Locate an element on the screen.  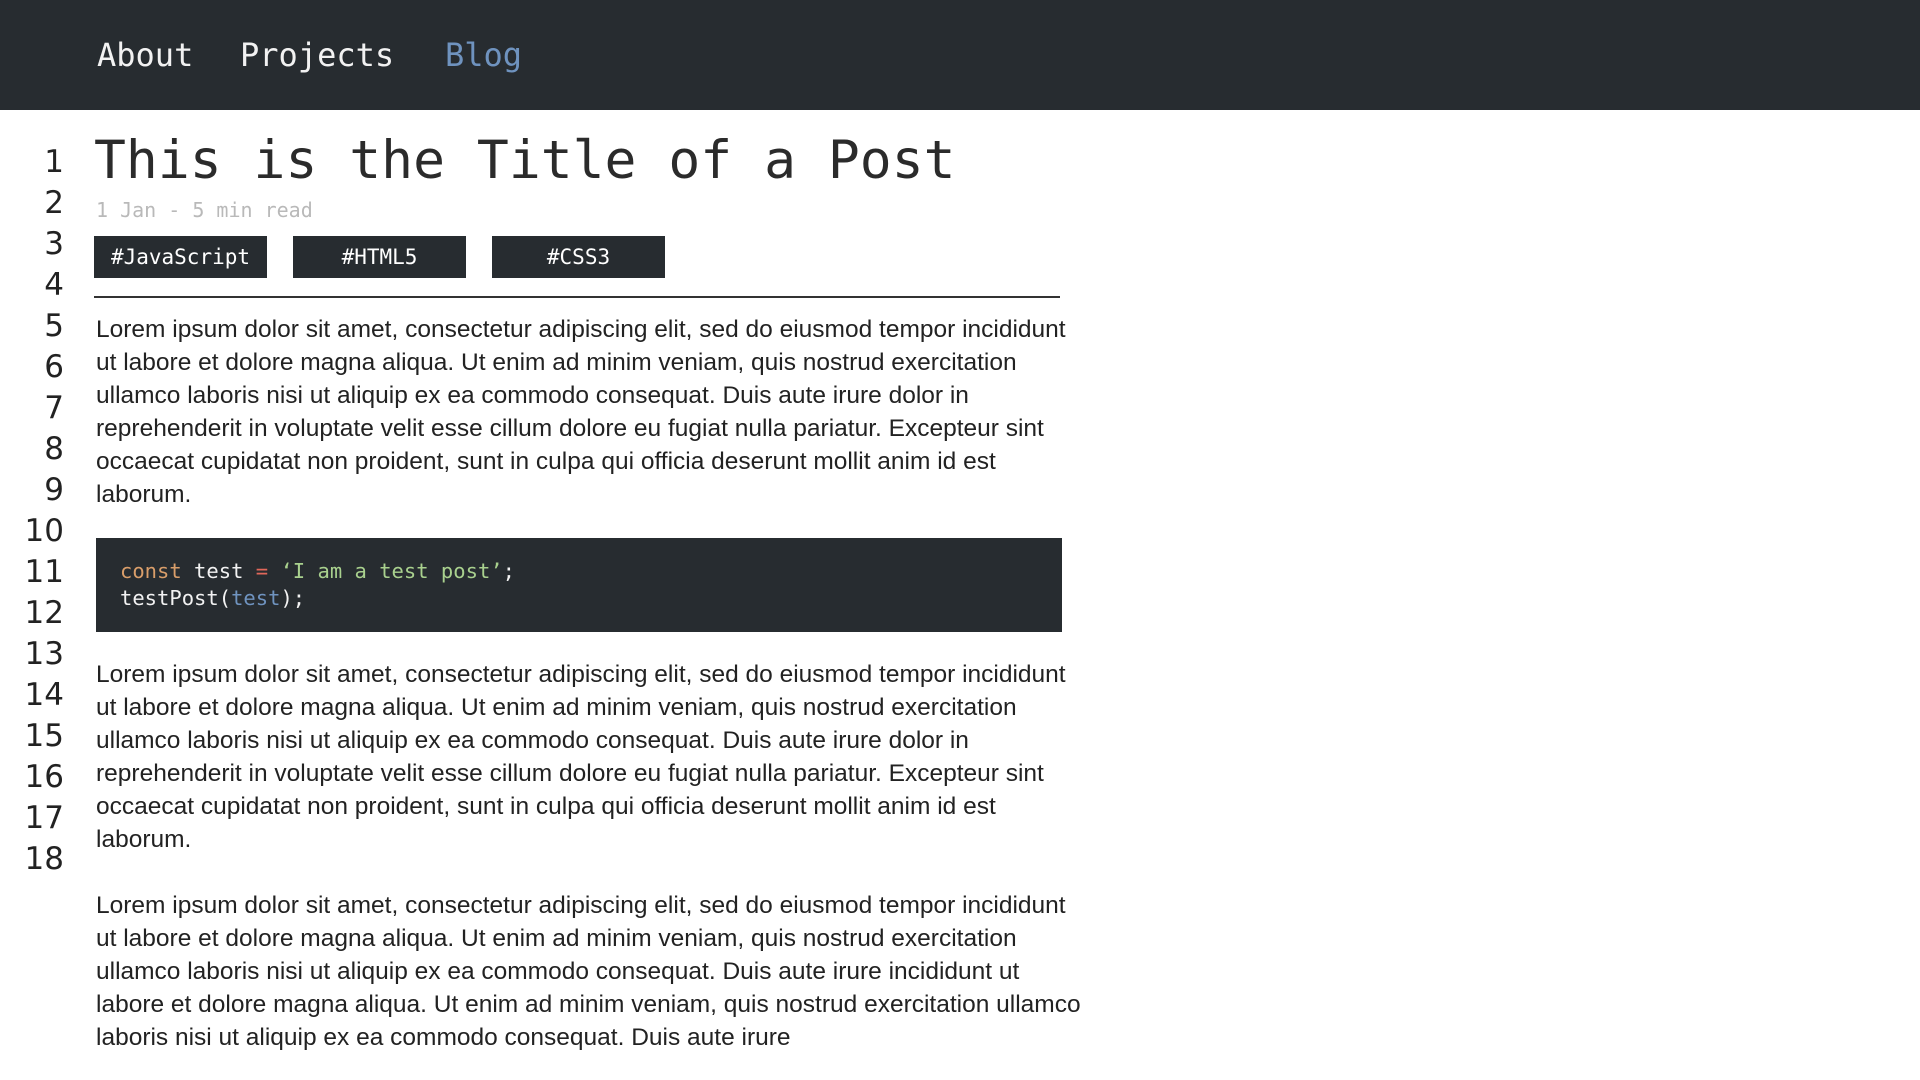
line-number: 10 is located at coordinates (44, 531).